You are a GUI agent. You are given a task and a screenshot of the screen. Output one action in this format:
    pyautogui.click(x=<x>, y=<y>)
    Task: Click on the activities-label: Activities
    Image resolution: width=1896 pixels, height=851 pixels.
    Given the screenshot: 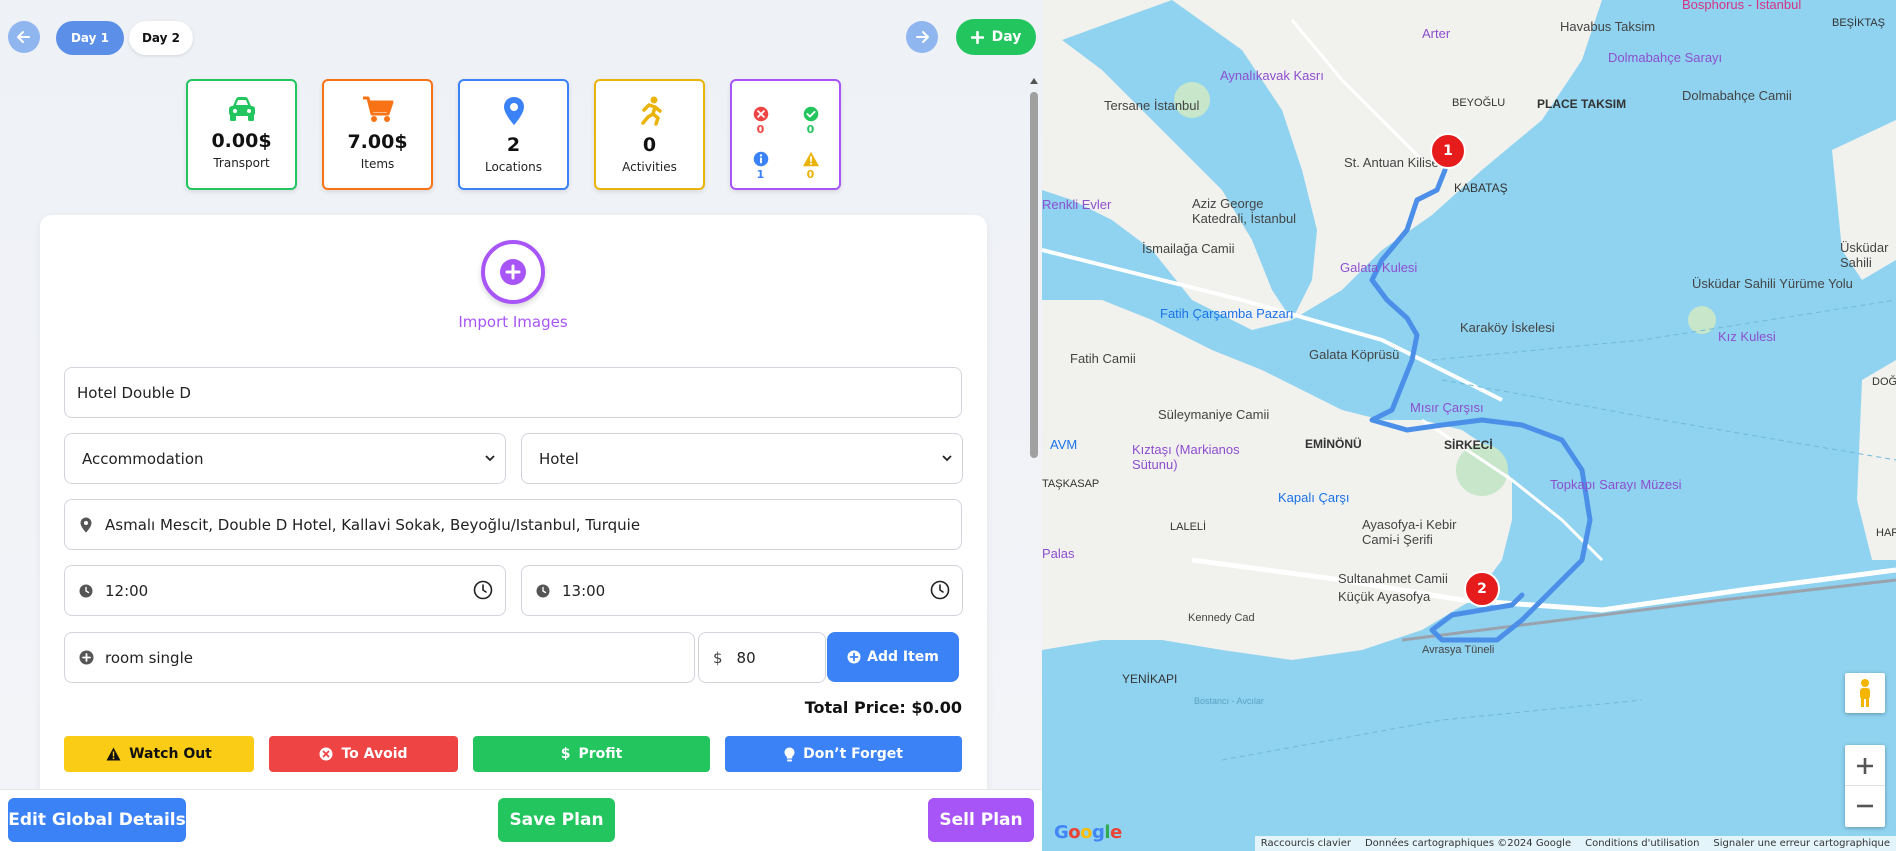 What is the action you would take?
    pyautogui.click(x=649, y=167)
    